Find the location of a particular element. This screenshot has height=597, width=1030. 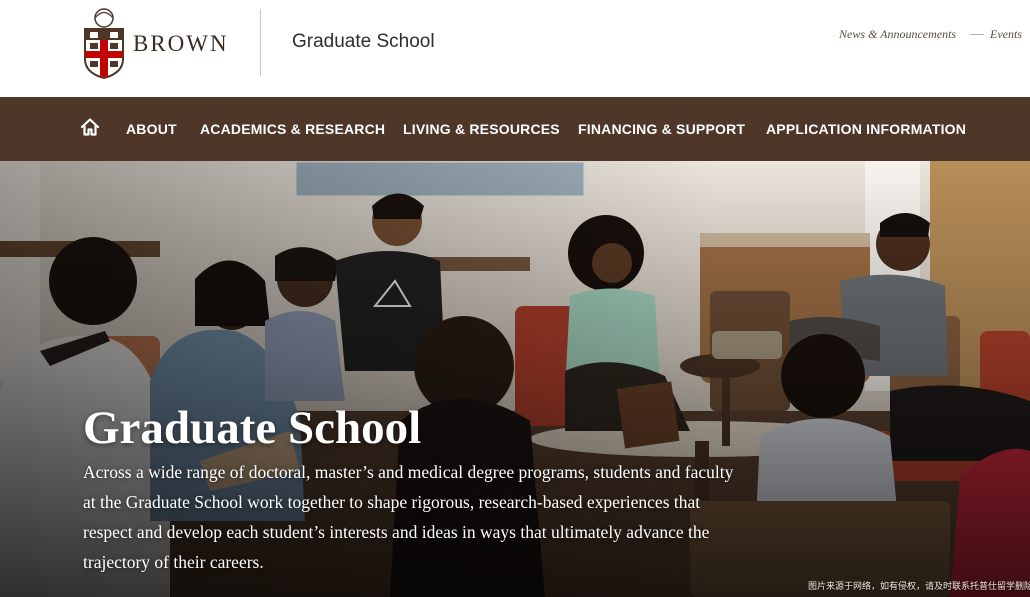

events-link: Events is located at coordinates (1006, 34).